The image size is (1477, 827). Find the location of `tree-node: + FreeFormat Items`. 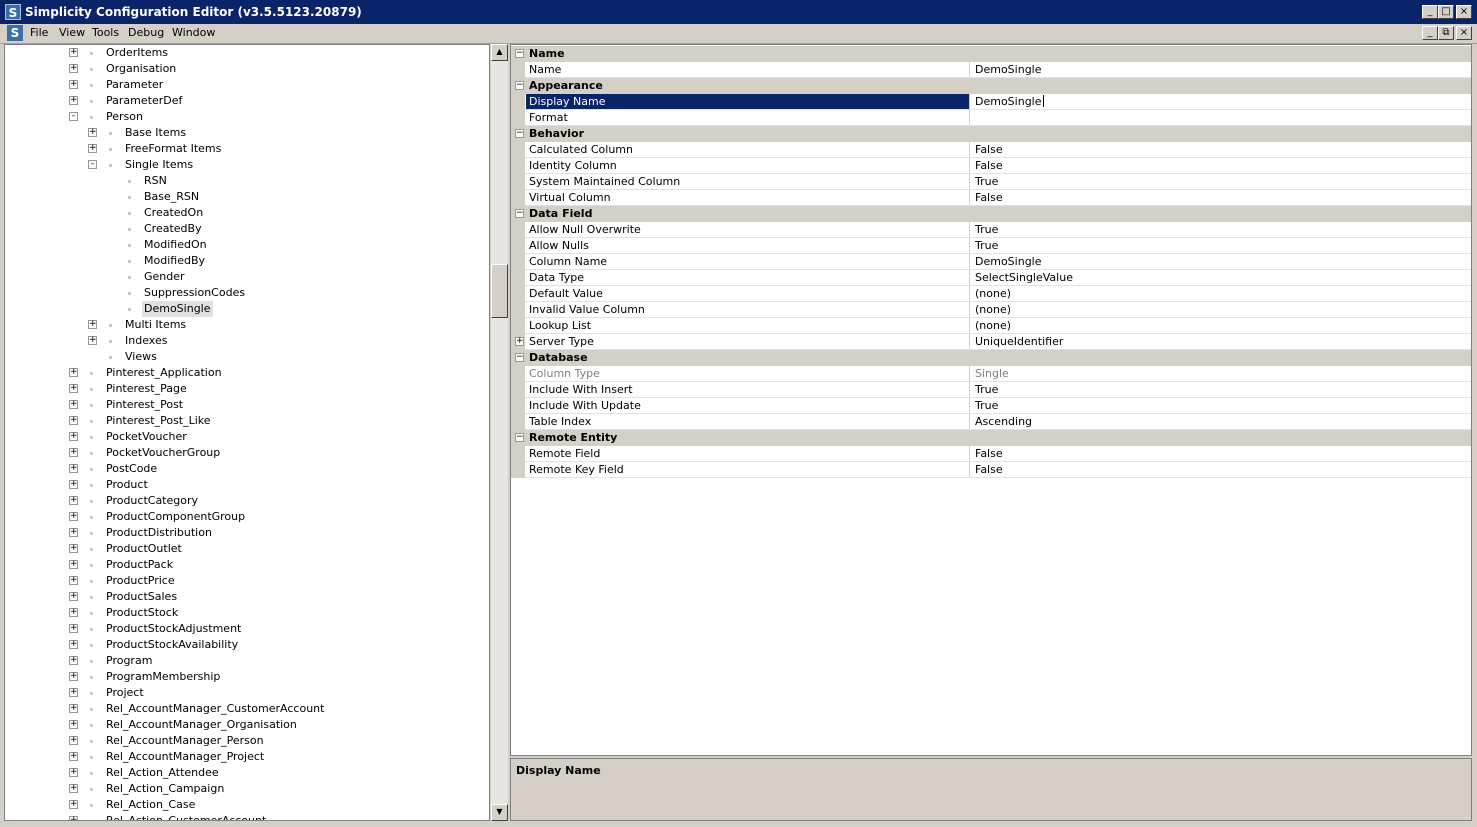

tree-node: + FreeFormat Items is located at coordinates (247, 149).